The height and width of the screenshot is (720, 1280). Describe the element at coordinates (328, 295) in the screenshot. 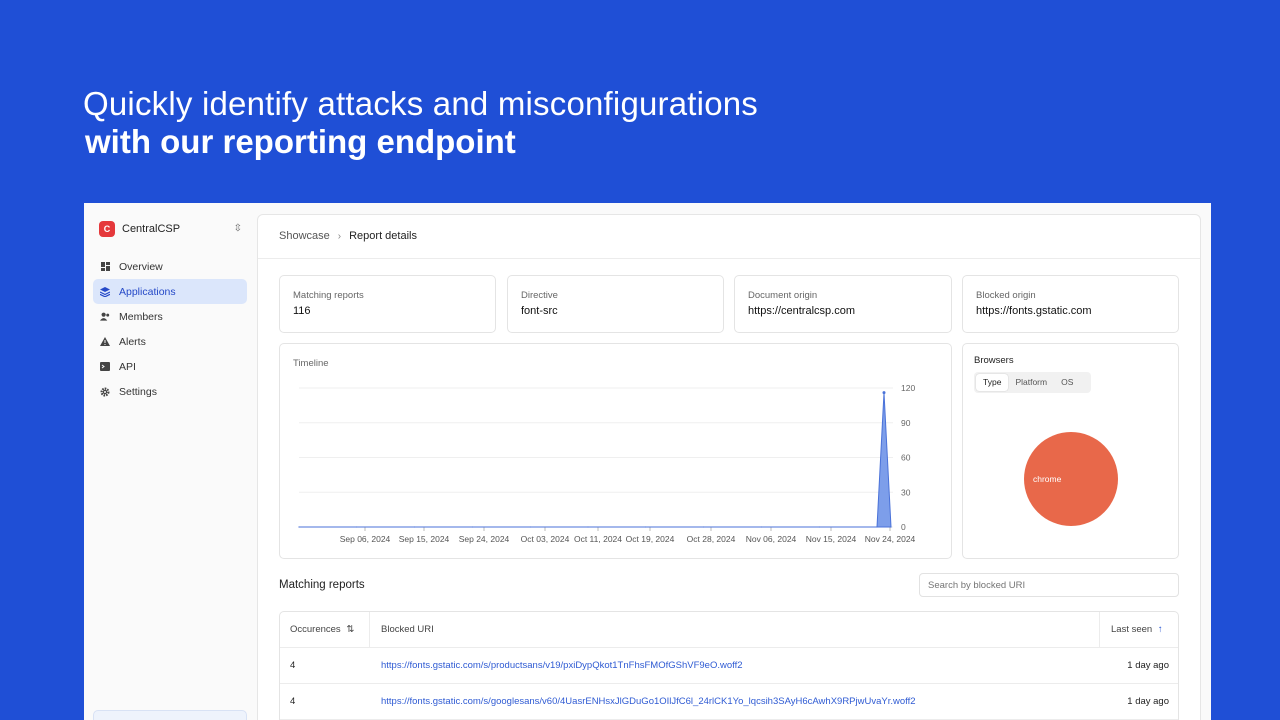

I see `stat-label: Matching reports` at that location.